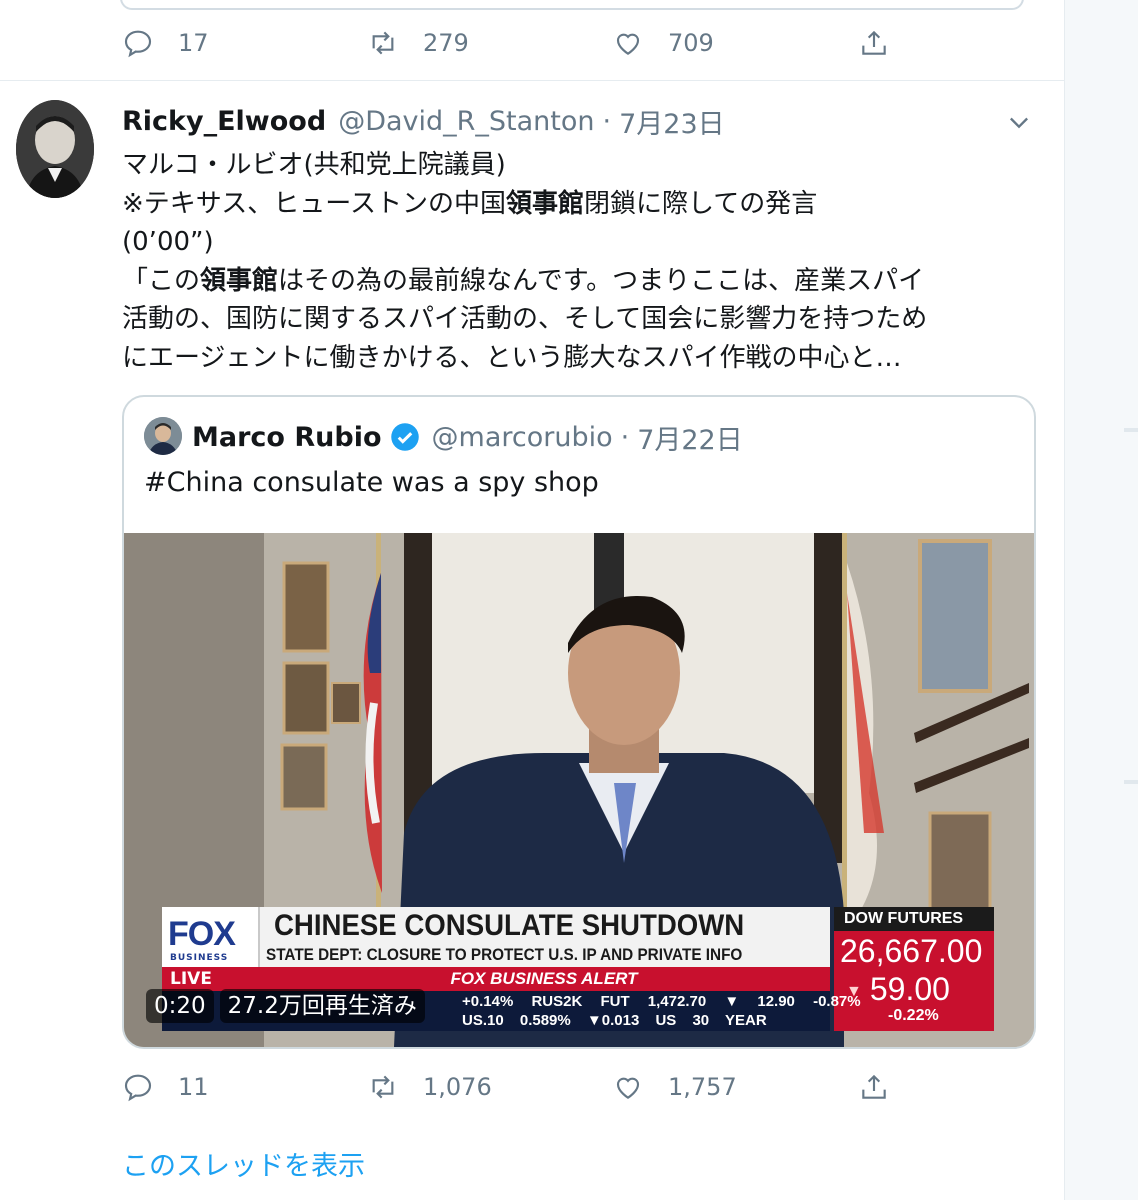  What do you see at coordinates (690, 437) in the screenshot?
I see `quote-date: 7月22日` at bounding box center [690, 437].